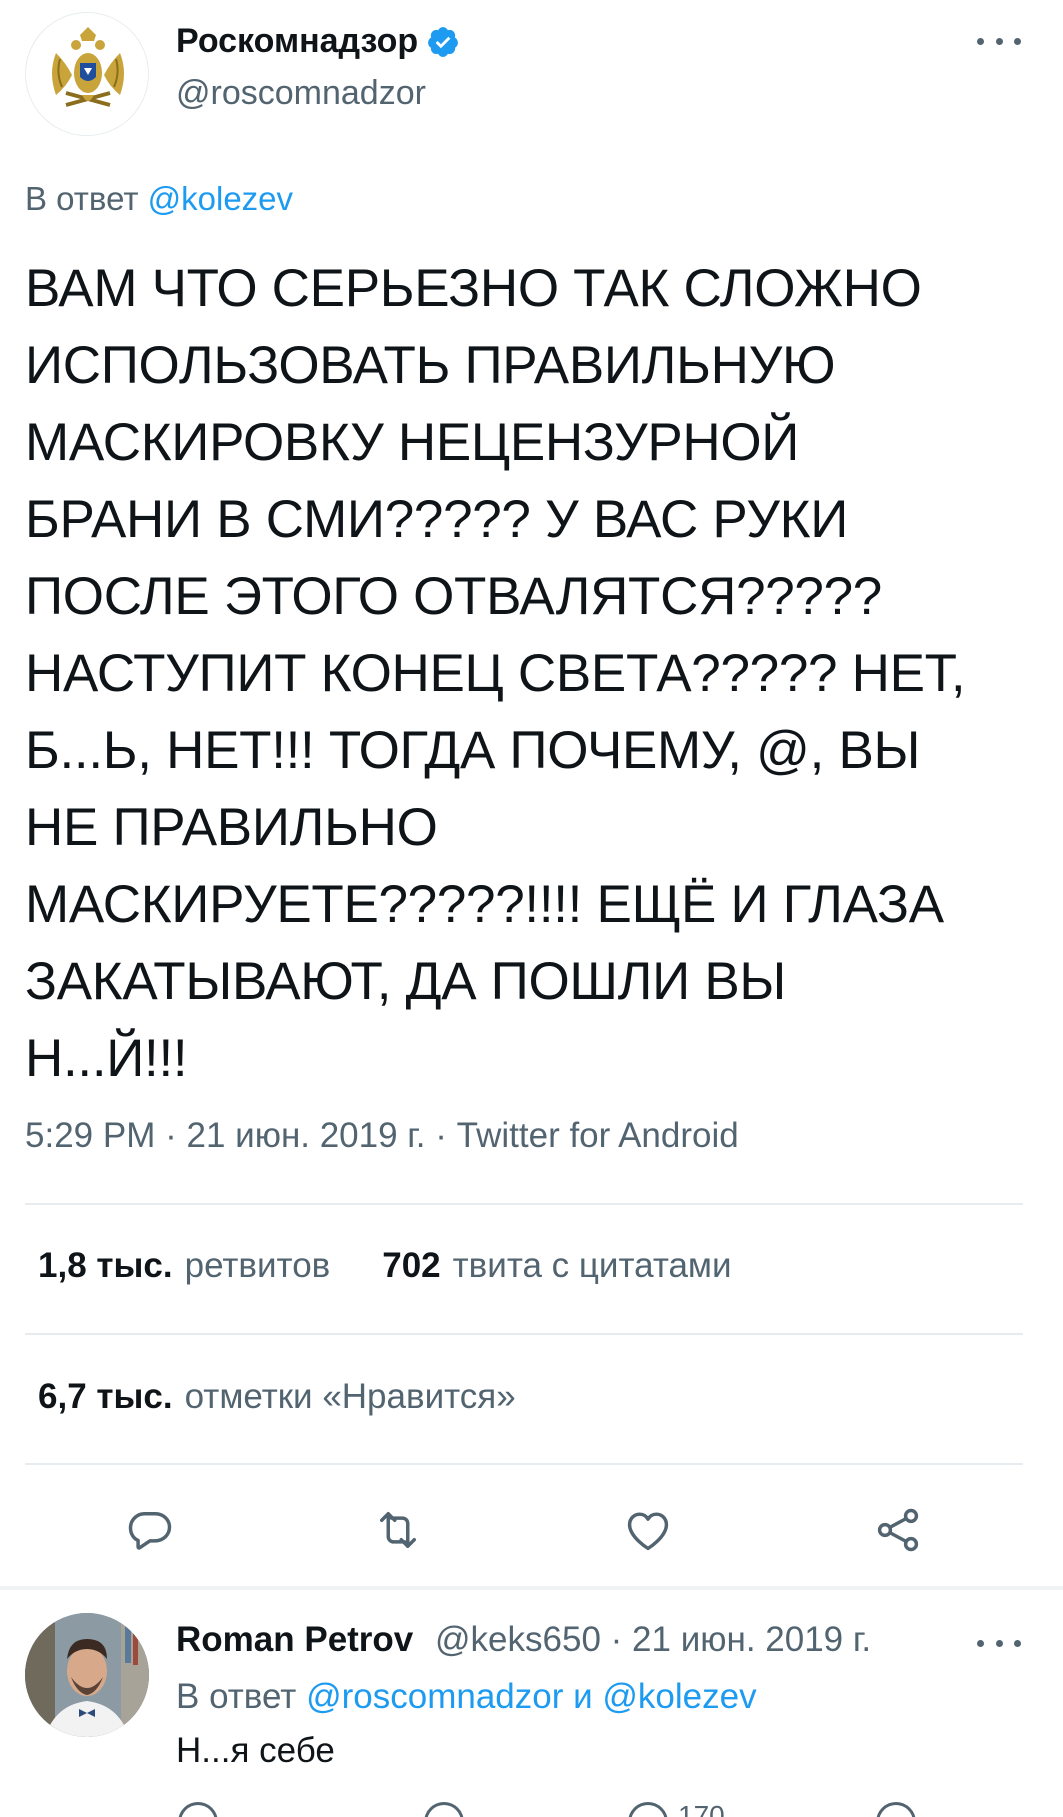  I want to click on user-photo-icon, so click(87, 1675).